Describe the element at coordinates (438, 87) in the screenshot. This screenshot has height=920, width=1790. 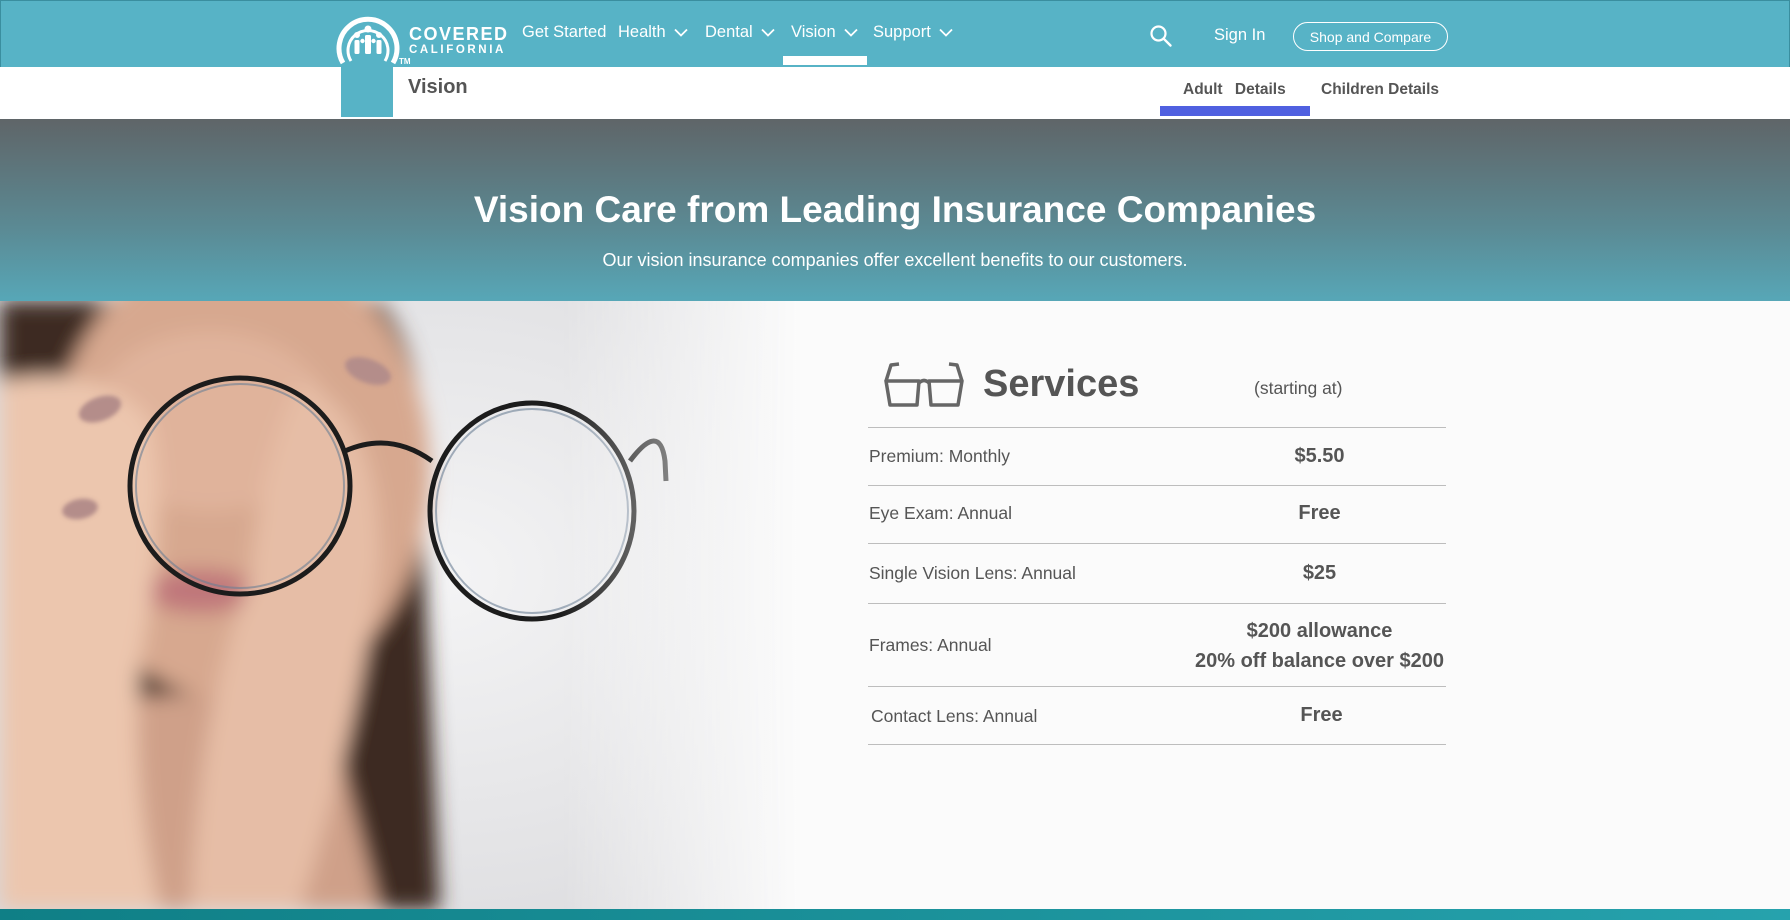
I see `section-title: Vision` at that location.